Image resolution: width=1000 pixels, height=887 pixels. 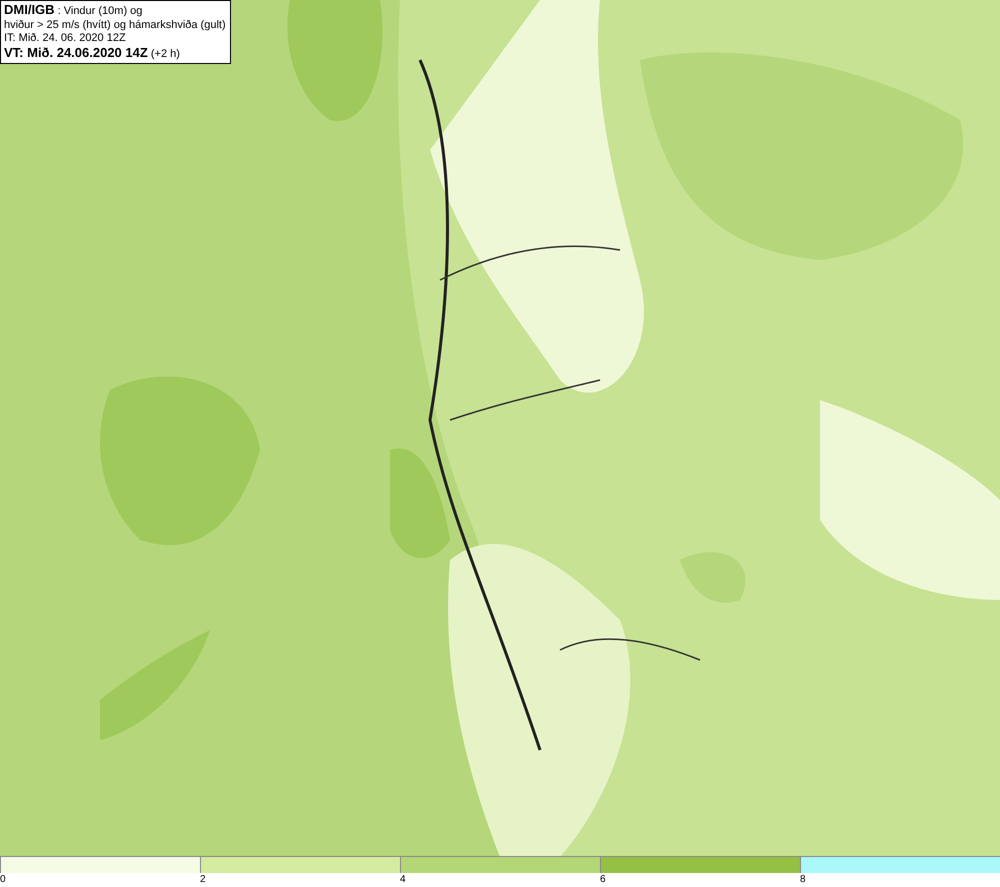 What do you see at coordinates (603, 880) in the screenshot?
I see `scale-tick-label: 6` at bounding box center [603, 880].